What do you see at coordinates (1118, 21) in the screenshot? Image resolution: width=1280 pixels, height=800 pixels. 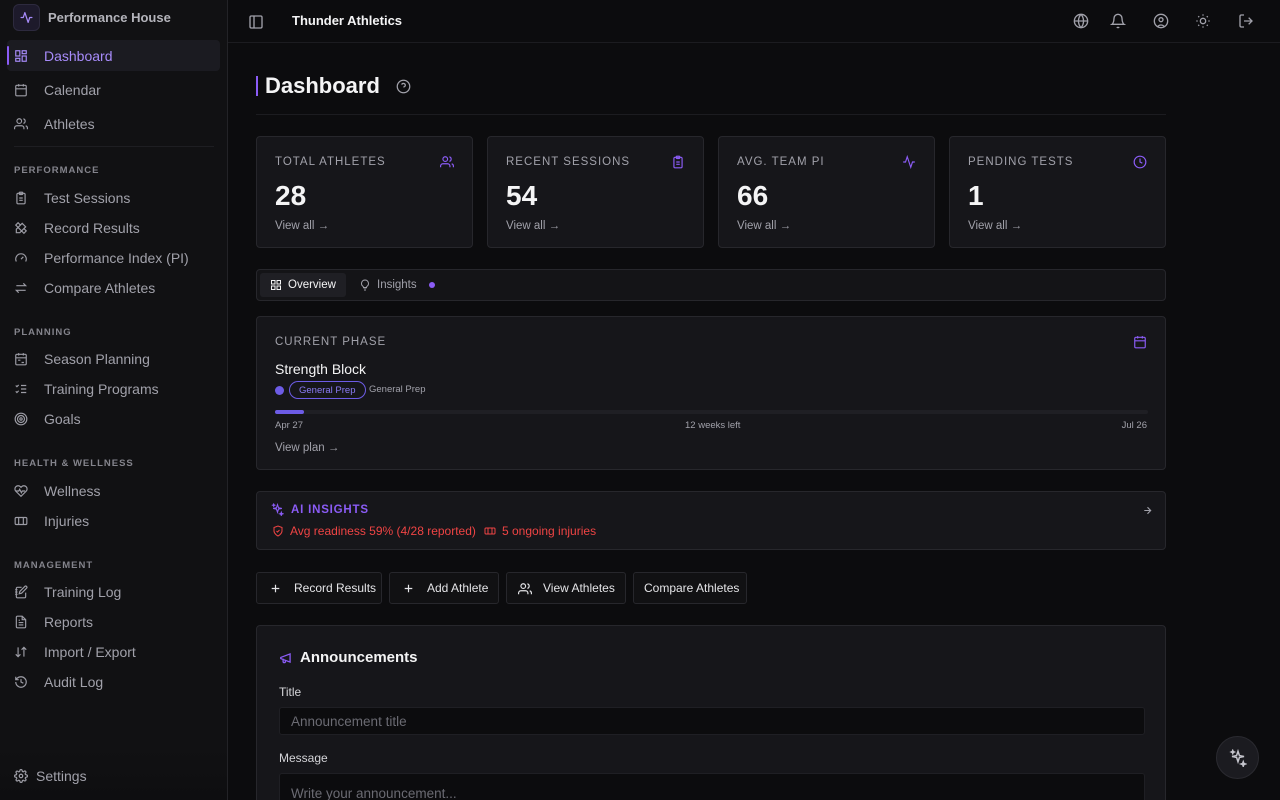 I see `bell-icon` at bounding box center [1118, 21].